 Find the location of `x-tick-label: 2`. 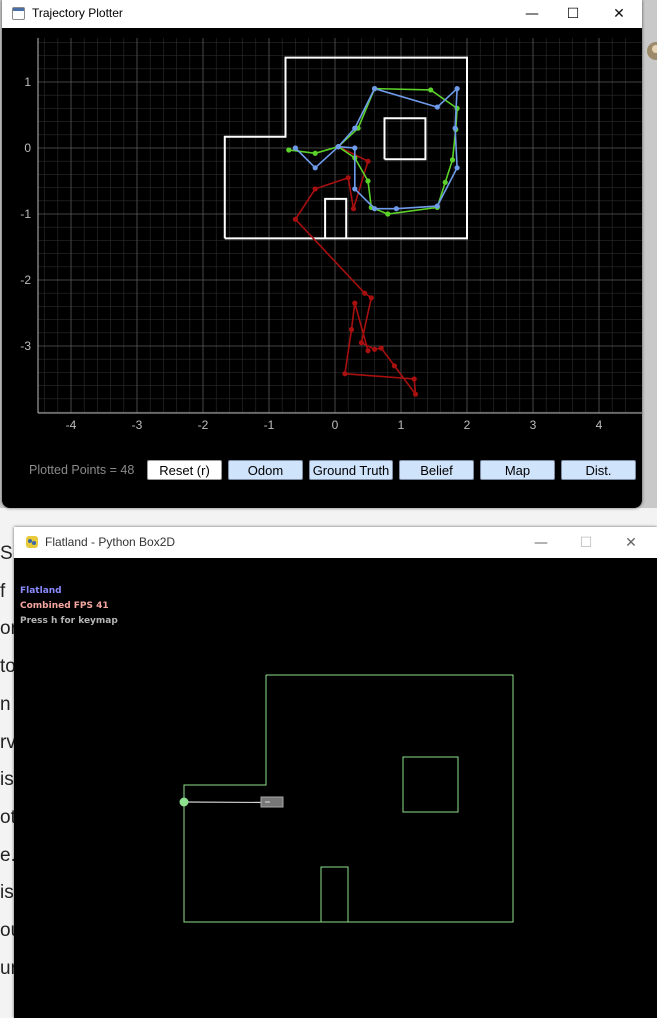

x-tick-label: 2 is located at coordinates (467, 425).